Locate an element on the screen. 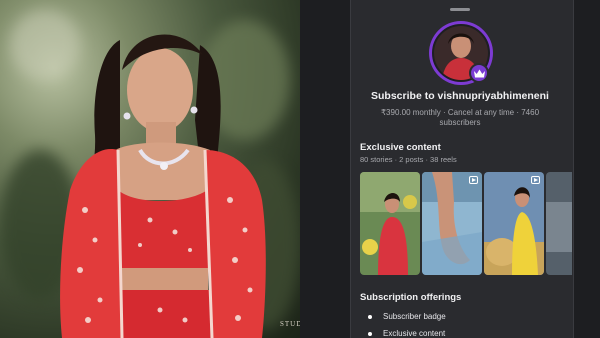  offering-item: Exclusive content is located at coordinates (406, 333).